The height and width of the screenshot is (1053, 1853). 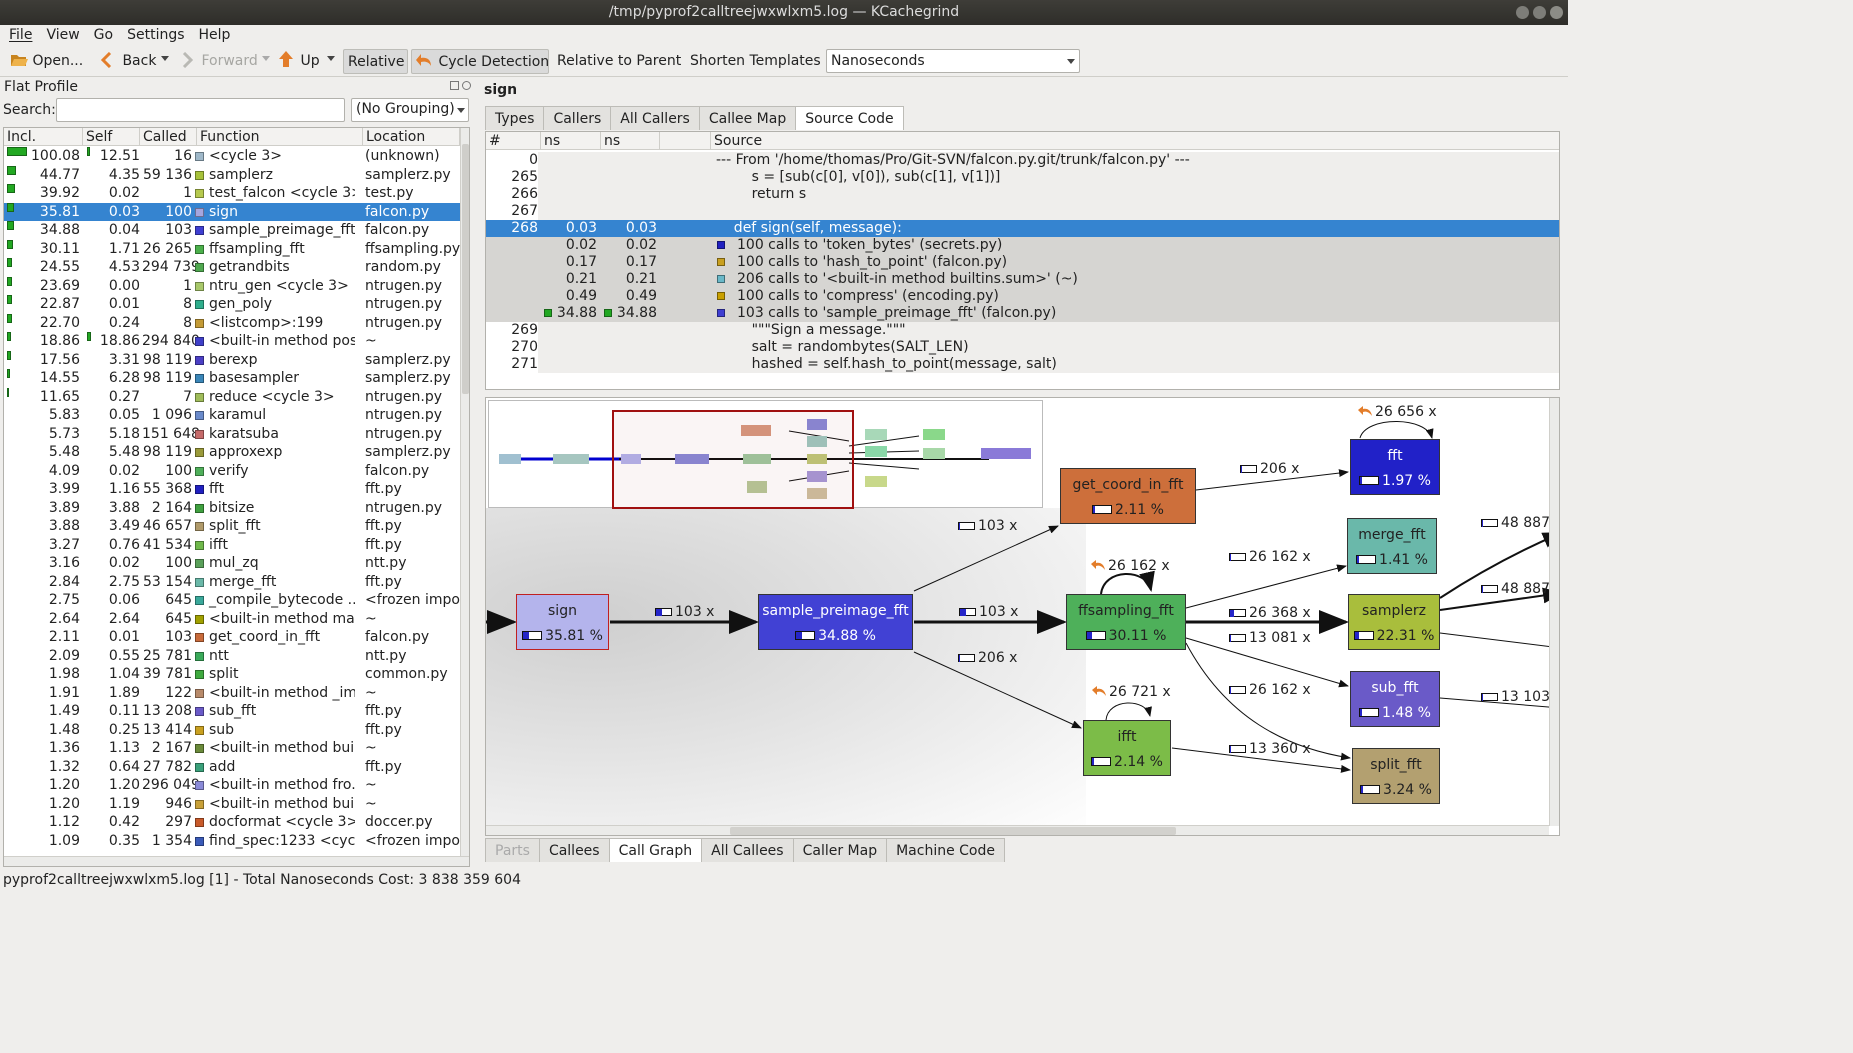 What do you see at coordinates (232, 785) in the screenshot?
I see `table-row: 1.20 1.20 296 049 <built-in method fro... ~` at bounding box center [232, 785].